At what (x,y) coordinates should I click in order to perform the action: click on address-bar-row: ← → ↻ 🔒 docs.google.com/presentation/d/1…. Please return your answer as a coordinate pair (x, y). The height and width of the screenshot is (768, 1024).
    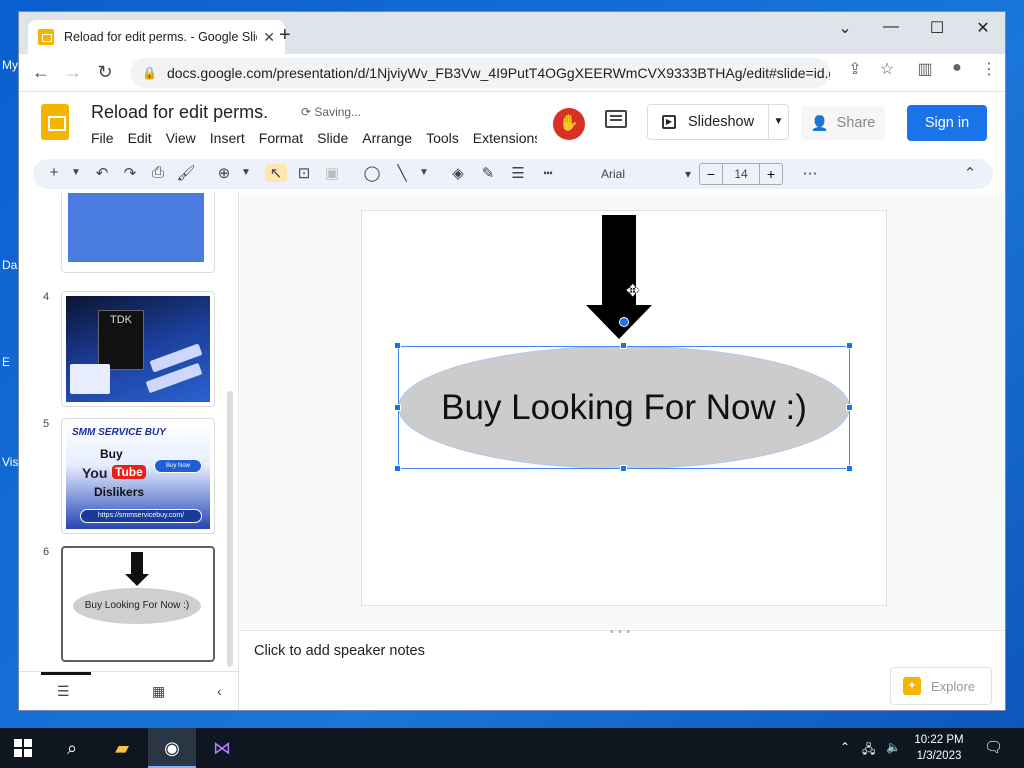
    Looking at the image, I should click on (512, 73).